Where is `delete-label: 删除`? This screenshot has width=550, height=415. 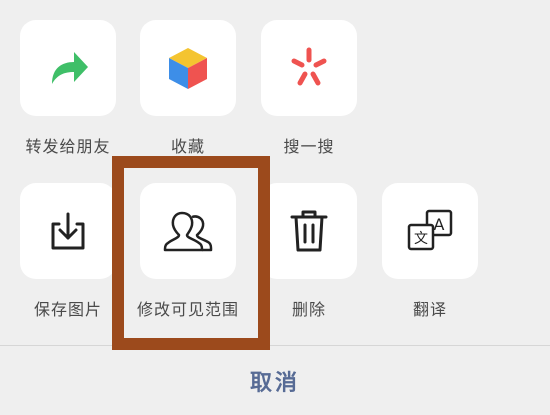 delete-label: 删除 is located at coordinates (308, 309).